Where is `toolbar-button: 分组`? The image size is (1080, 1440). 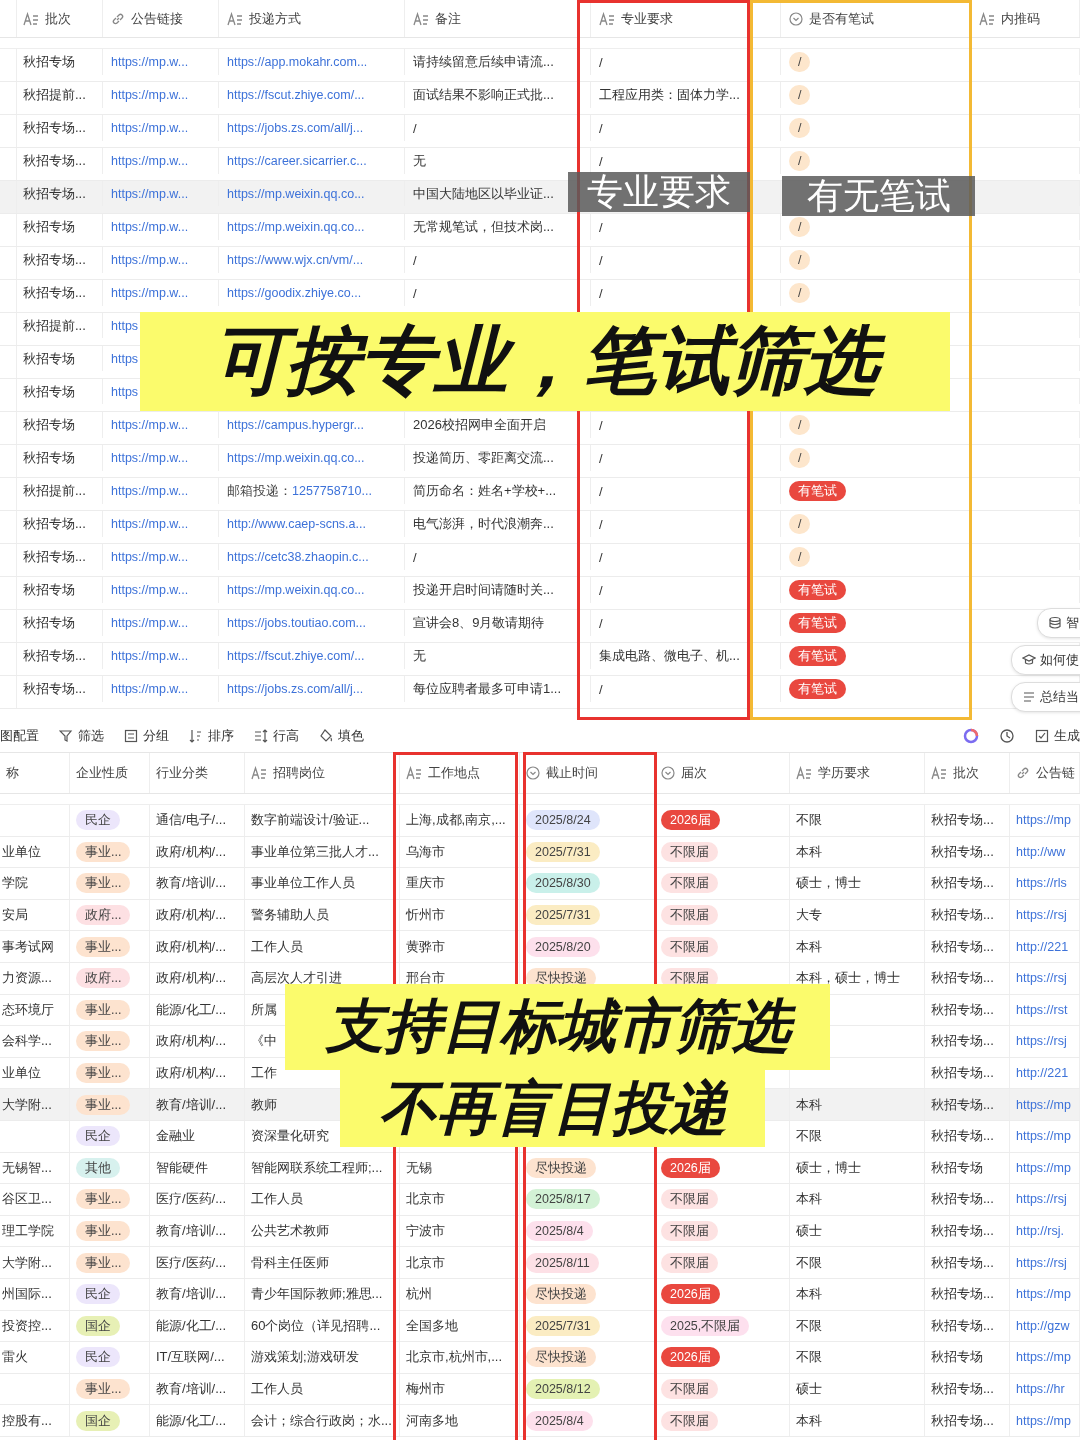 toolbar-button: 分组 is located at coordinates (146, 736).